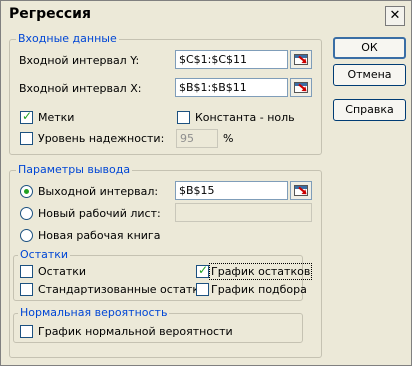 This screenshot has height=366, width=412. I want to click on output-range-field: $B$15, so click(231, 190).